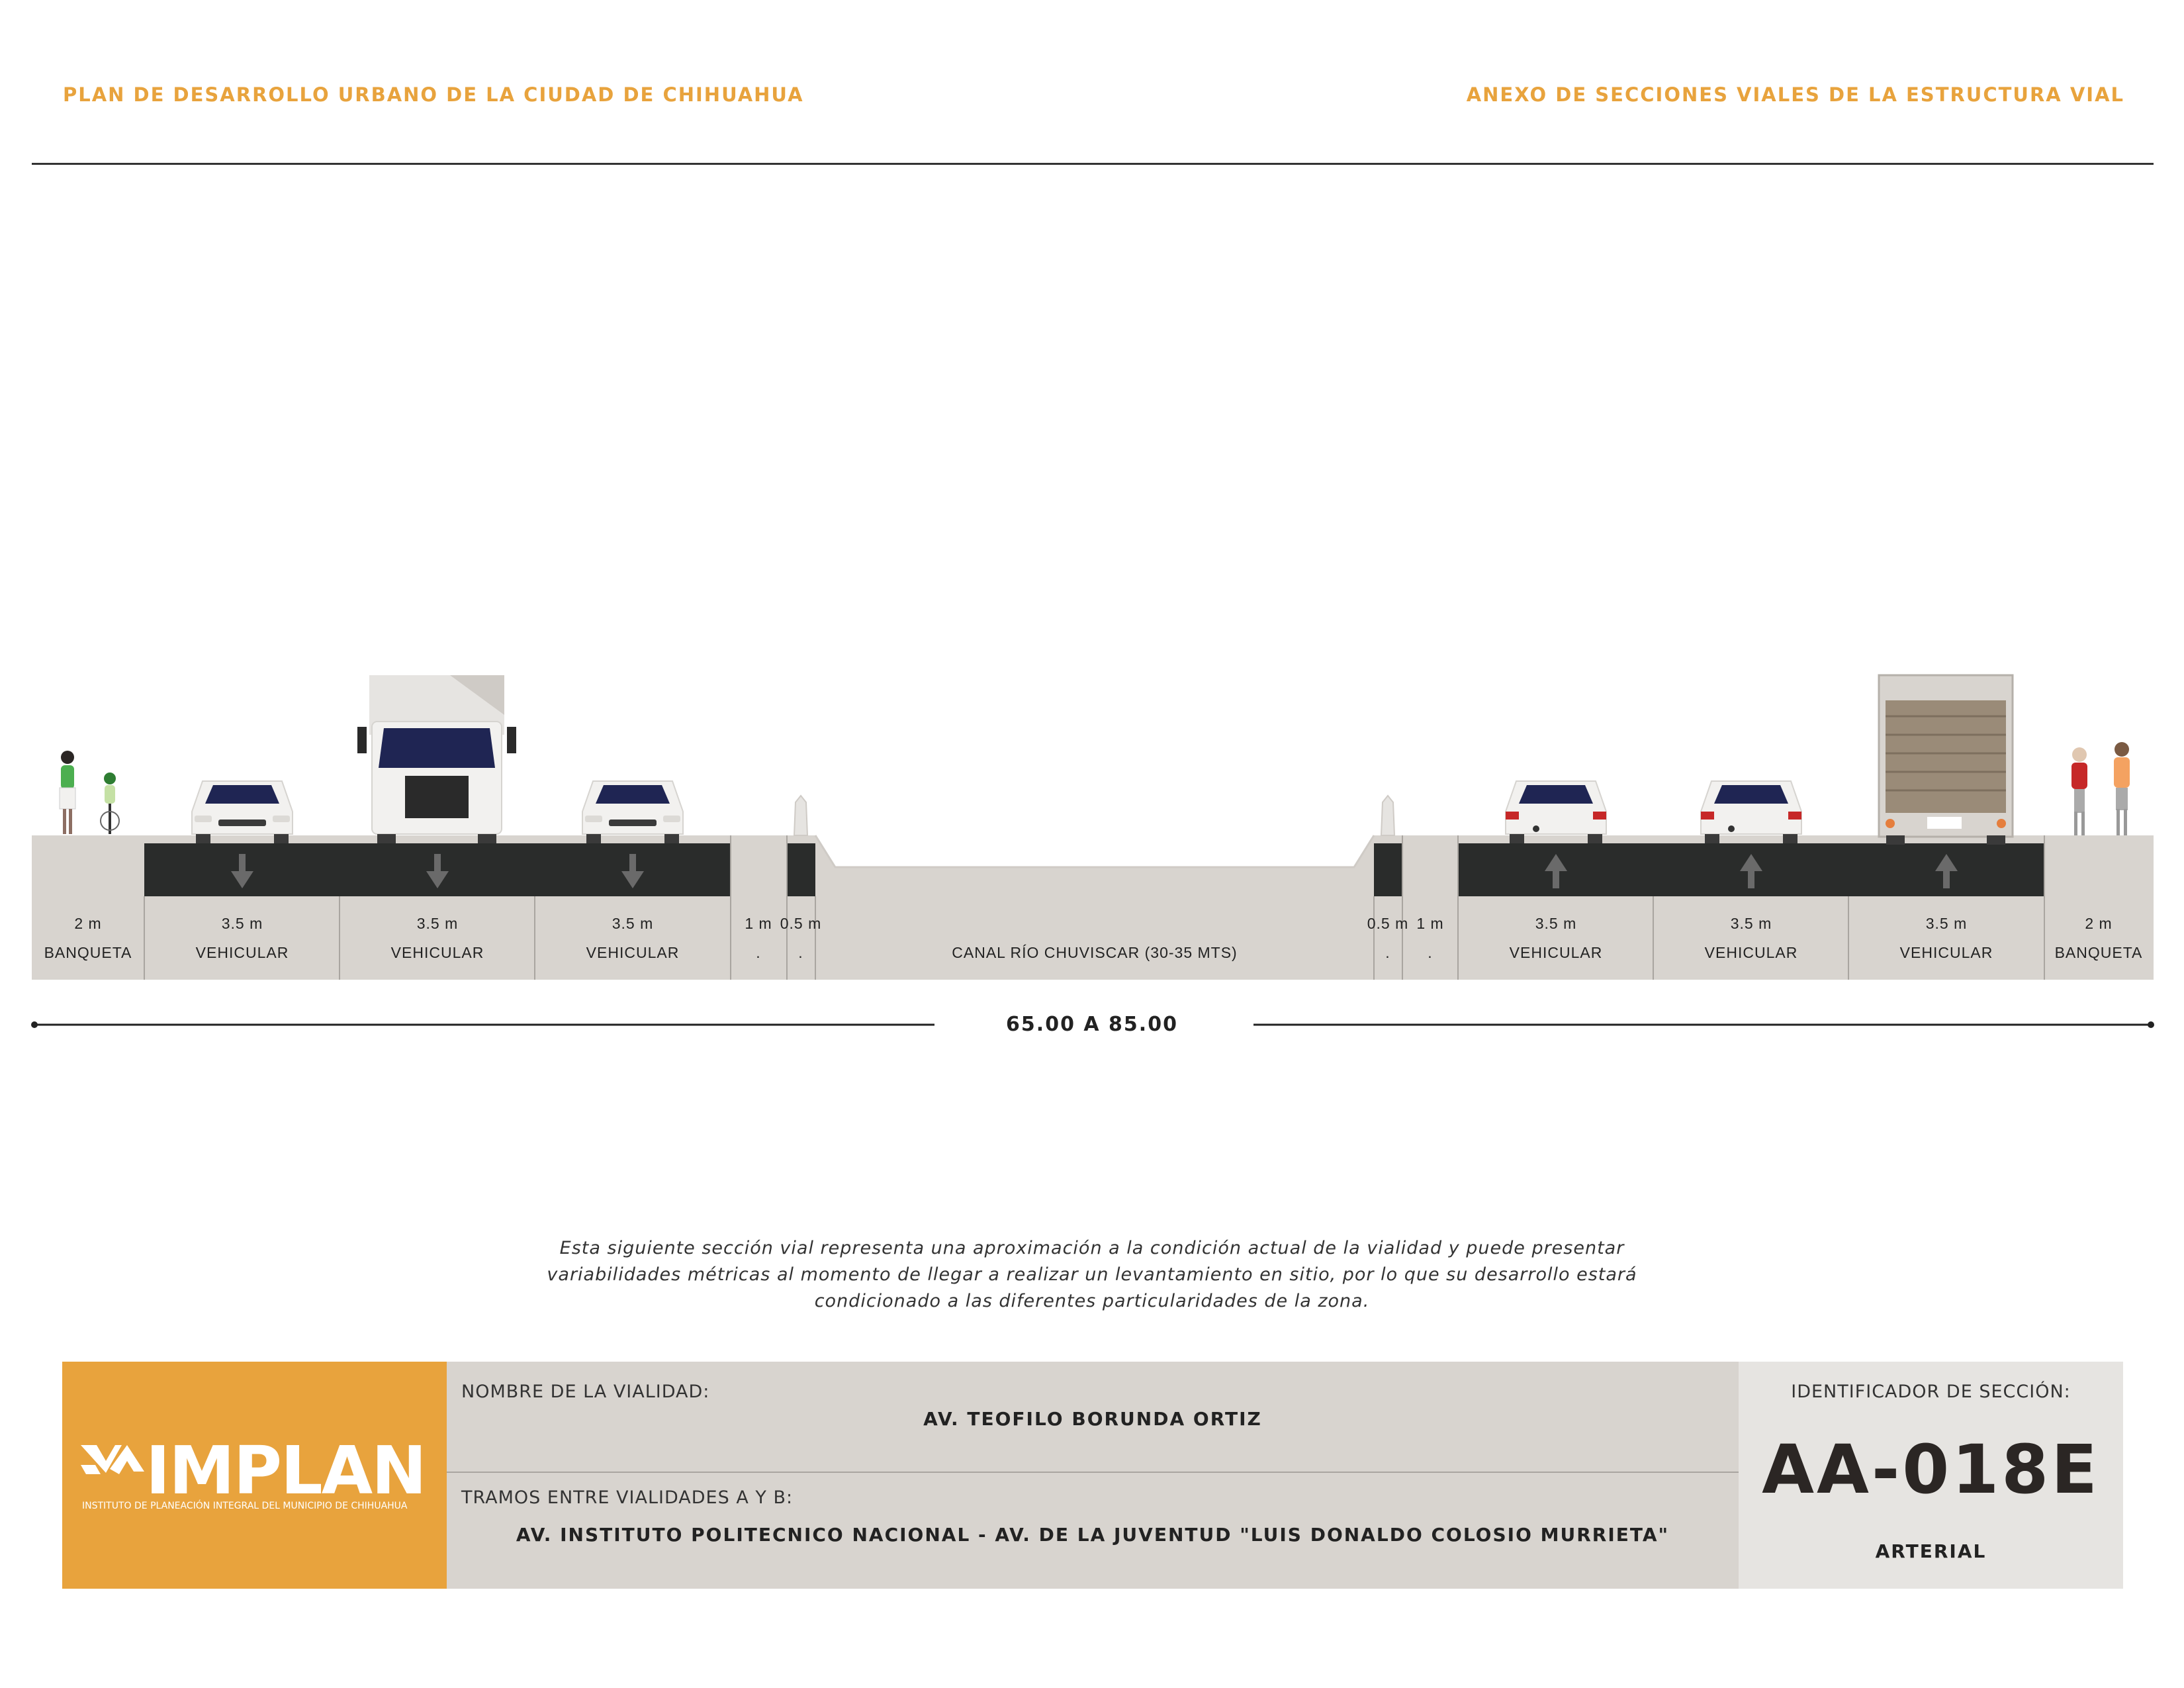 The height and width of the screenshot is (1688, 2184). What do you see at coordinates (585, 1392) in the screenshot?
I see `road-name-label: NOMBRE DE LA VIALIDAD:` at bounding box center [585, 1392].